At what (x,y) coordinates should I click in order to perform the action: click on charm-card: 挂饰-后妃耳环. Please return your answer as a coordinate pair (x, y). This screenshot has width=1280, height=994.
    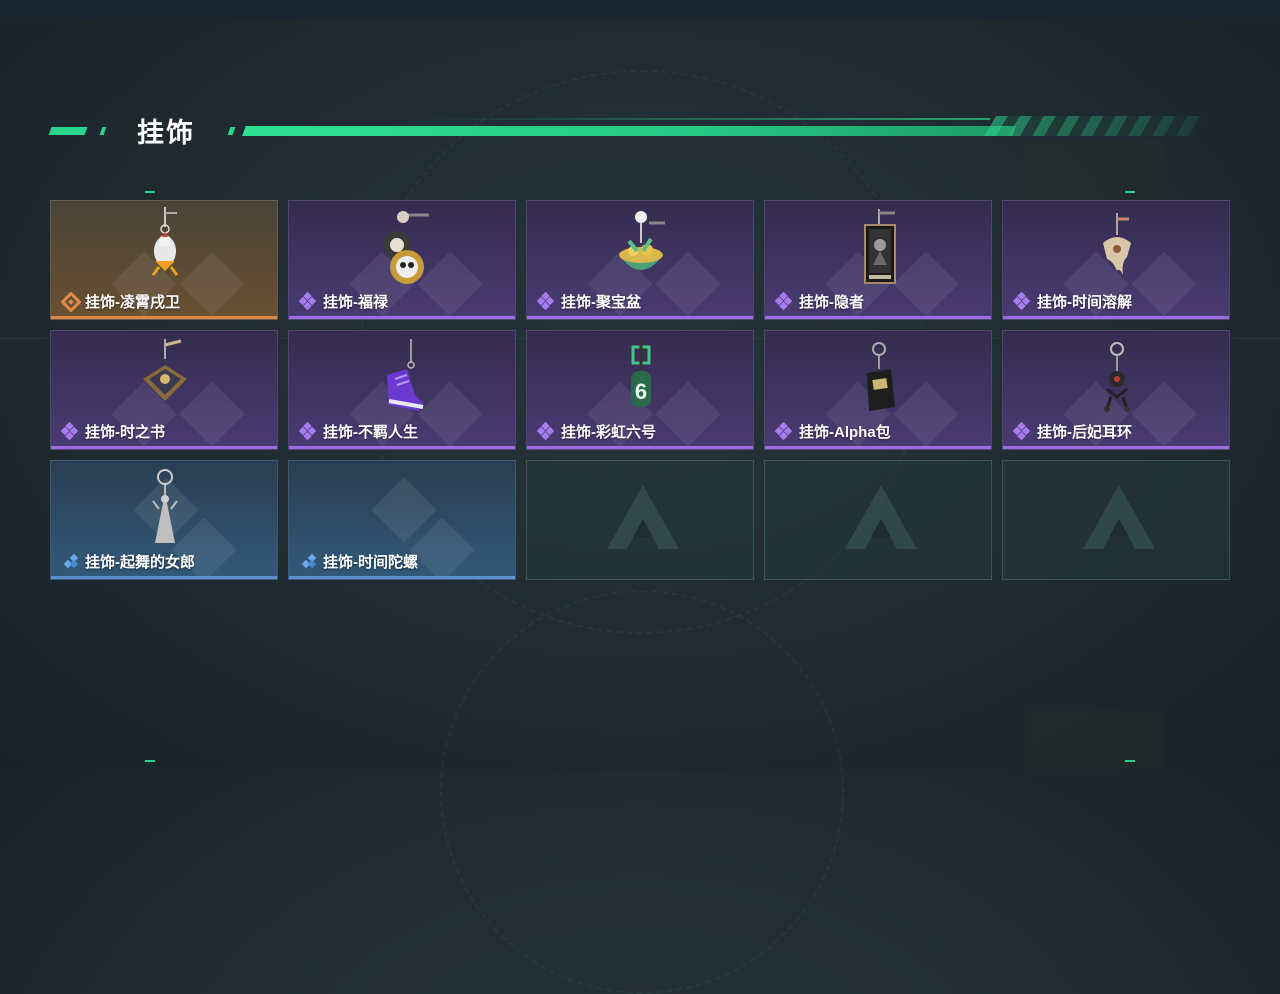
    Looking at the image, I should click on (1116, 390).